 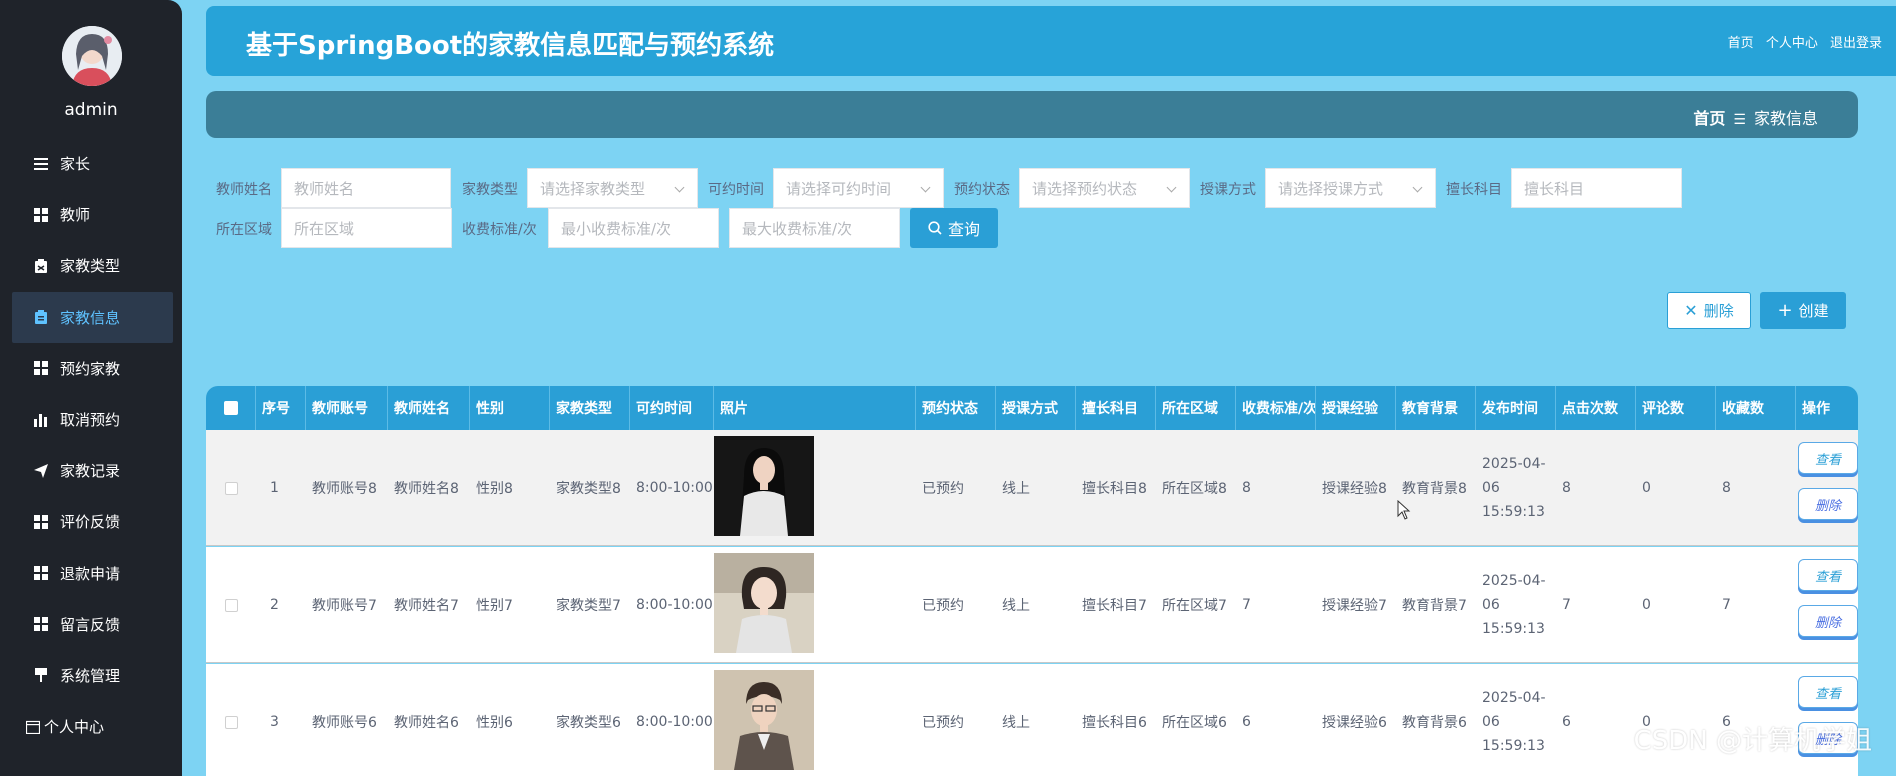 I want to click on cell-name: 教师姓名8, so click(x=426, y=489).